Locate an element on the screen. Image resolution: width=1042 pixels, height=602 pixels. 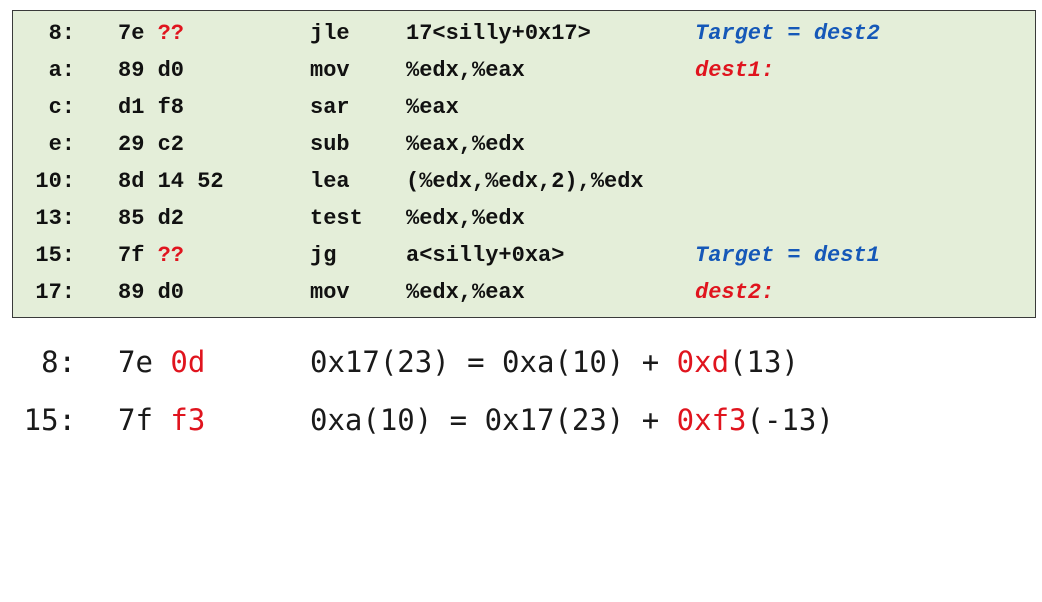
code-mnemonic: test is located at coordinates (336, 218).